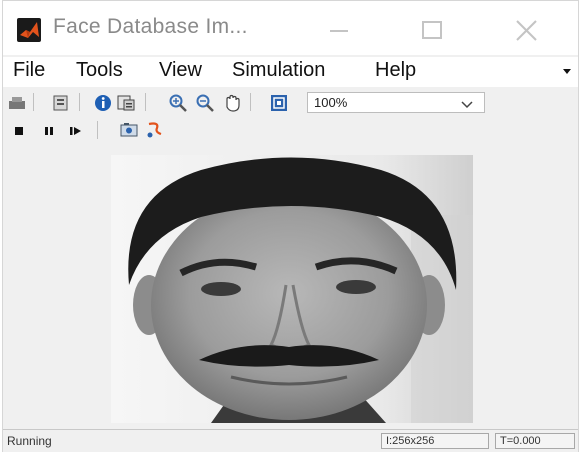 The height and width of the screenshot is (454, 581). What do you see at coordinates (396, 102) in the screenshot?
I see `zoom-level-select: 100%` at bounding box center [396, 102].